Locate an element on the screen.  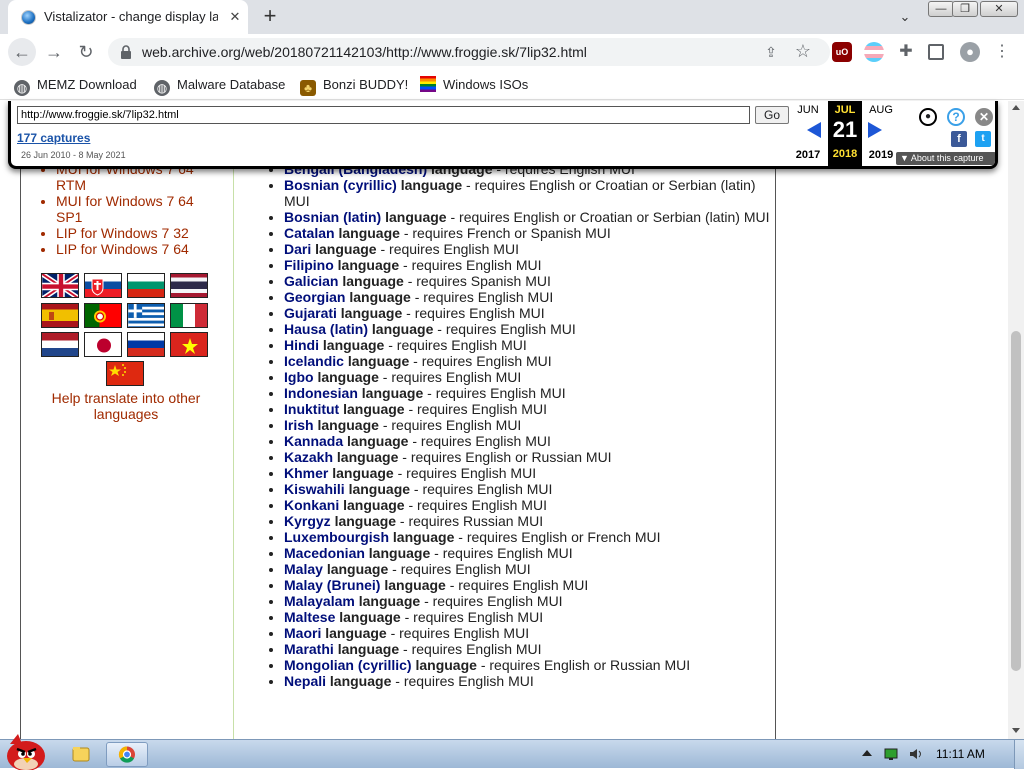
language-link: Dari is located at coordinates (297, 249).